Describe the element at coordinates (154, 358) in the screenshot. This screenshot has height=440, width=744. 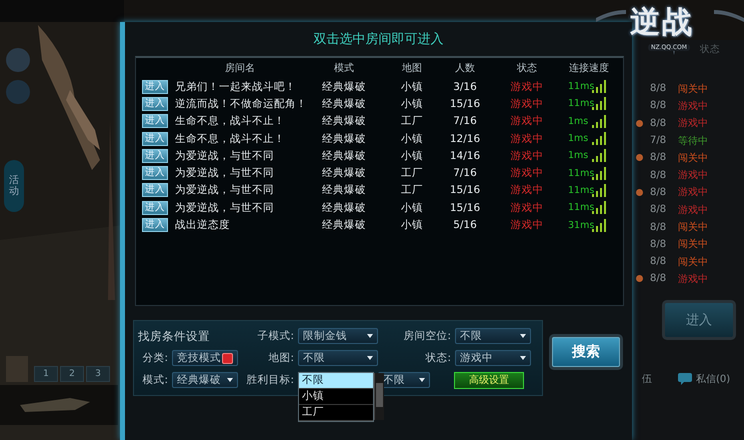
I see `field-label: 分类:` at that location.